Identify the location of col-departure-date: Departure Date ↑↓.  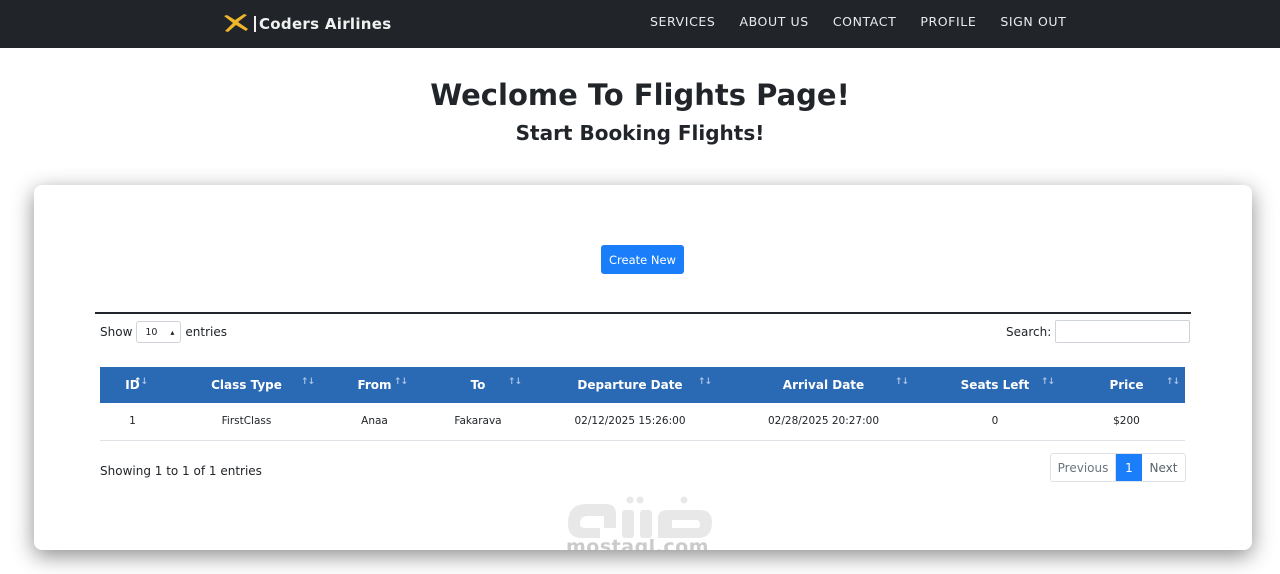
(630, 385).